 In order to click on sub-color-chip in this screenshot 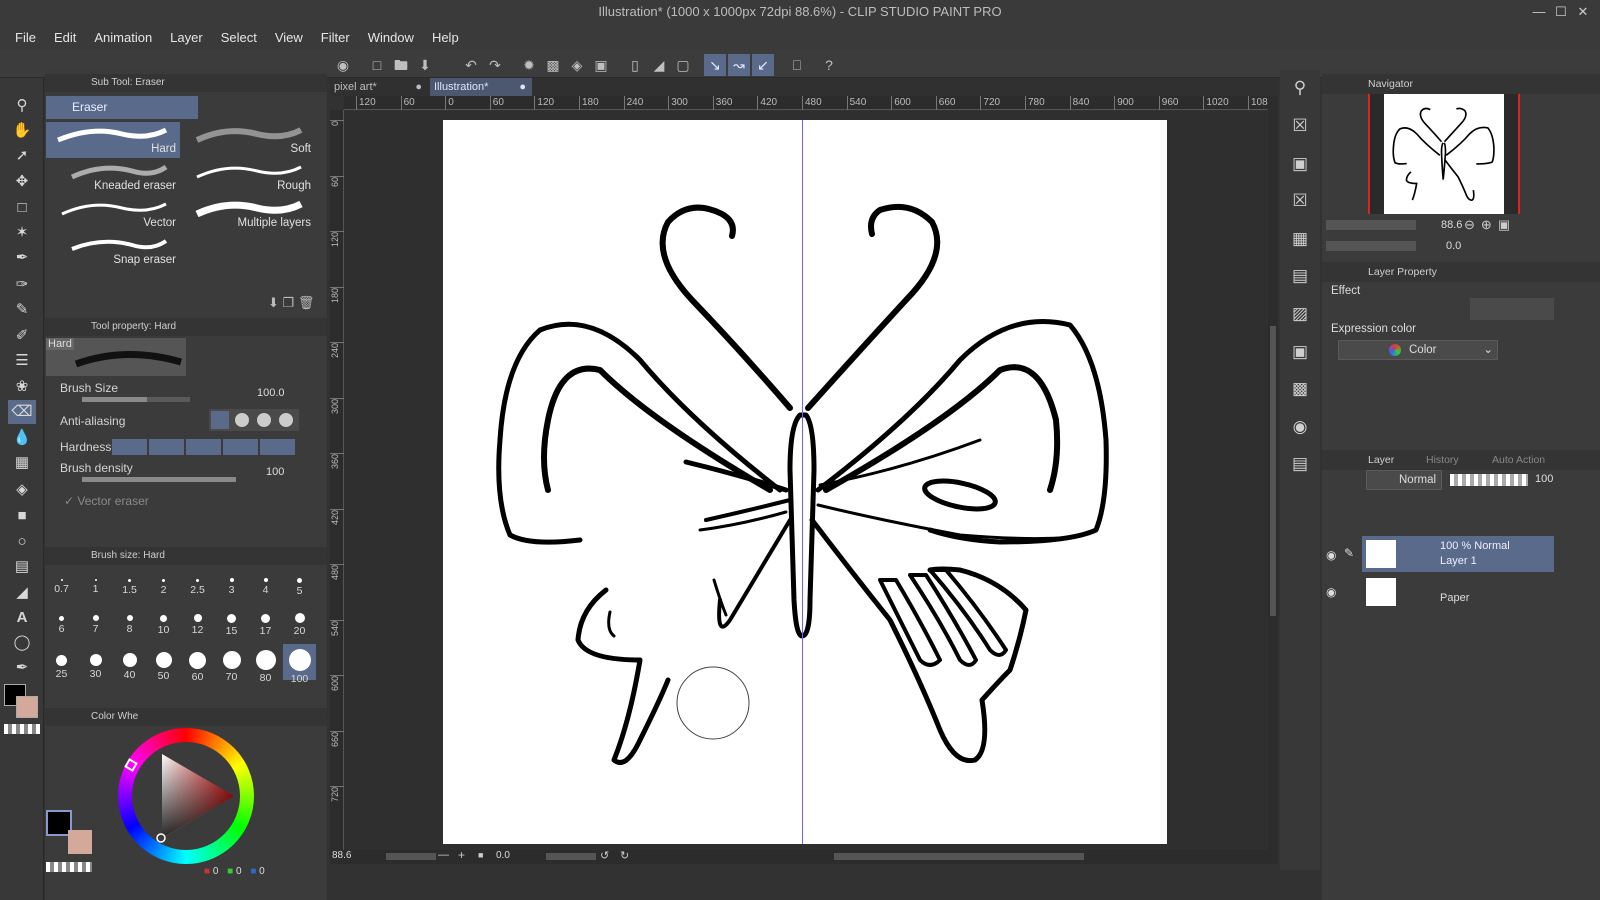, I will do `click(80, 842)`.